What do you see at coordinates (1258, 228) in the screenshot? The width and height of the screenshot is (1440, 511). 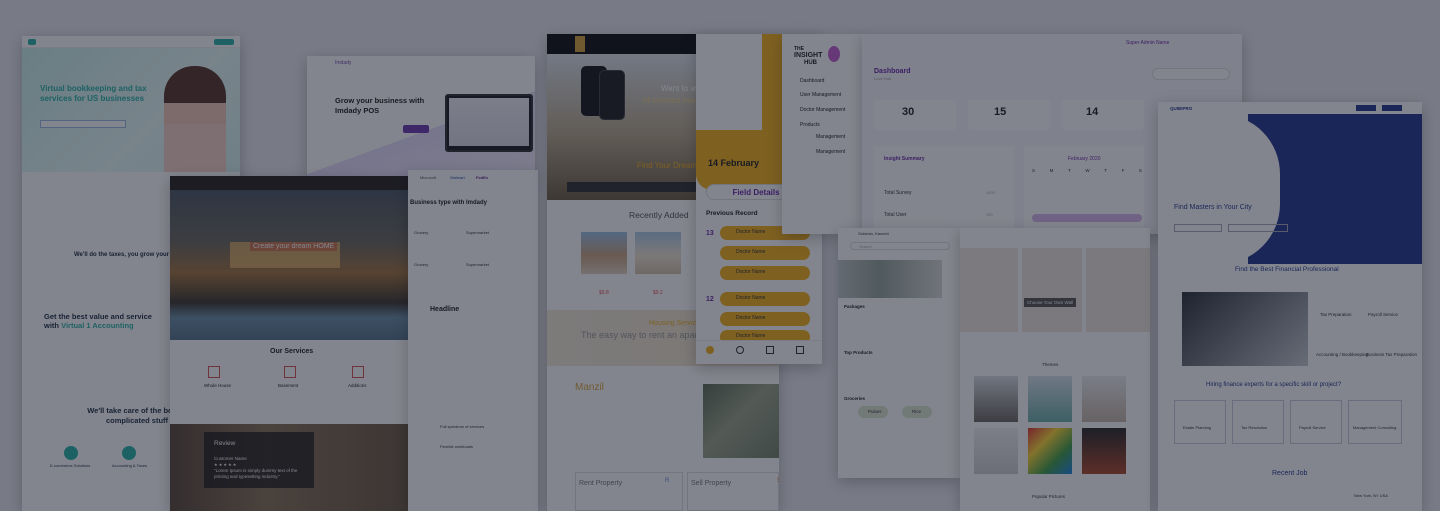 I see `location-input` at bounding box center [1258, 228].